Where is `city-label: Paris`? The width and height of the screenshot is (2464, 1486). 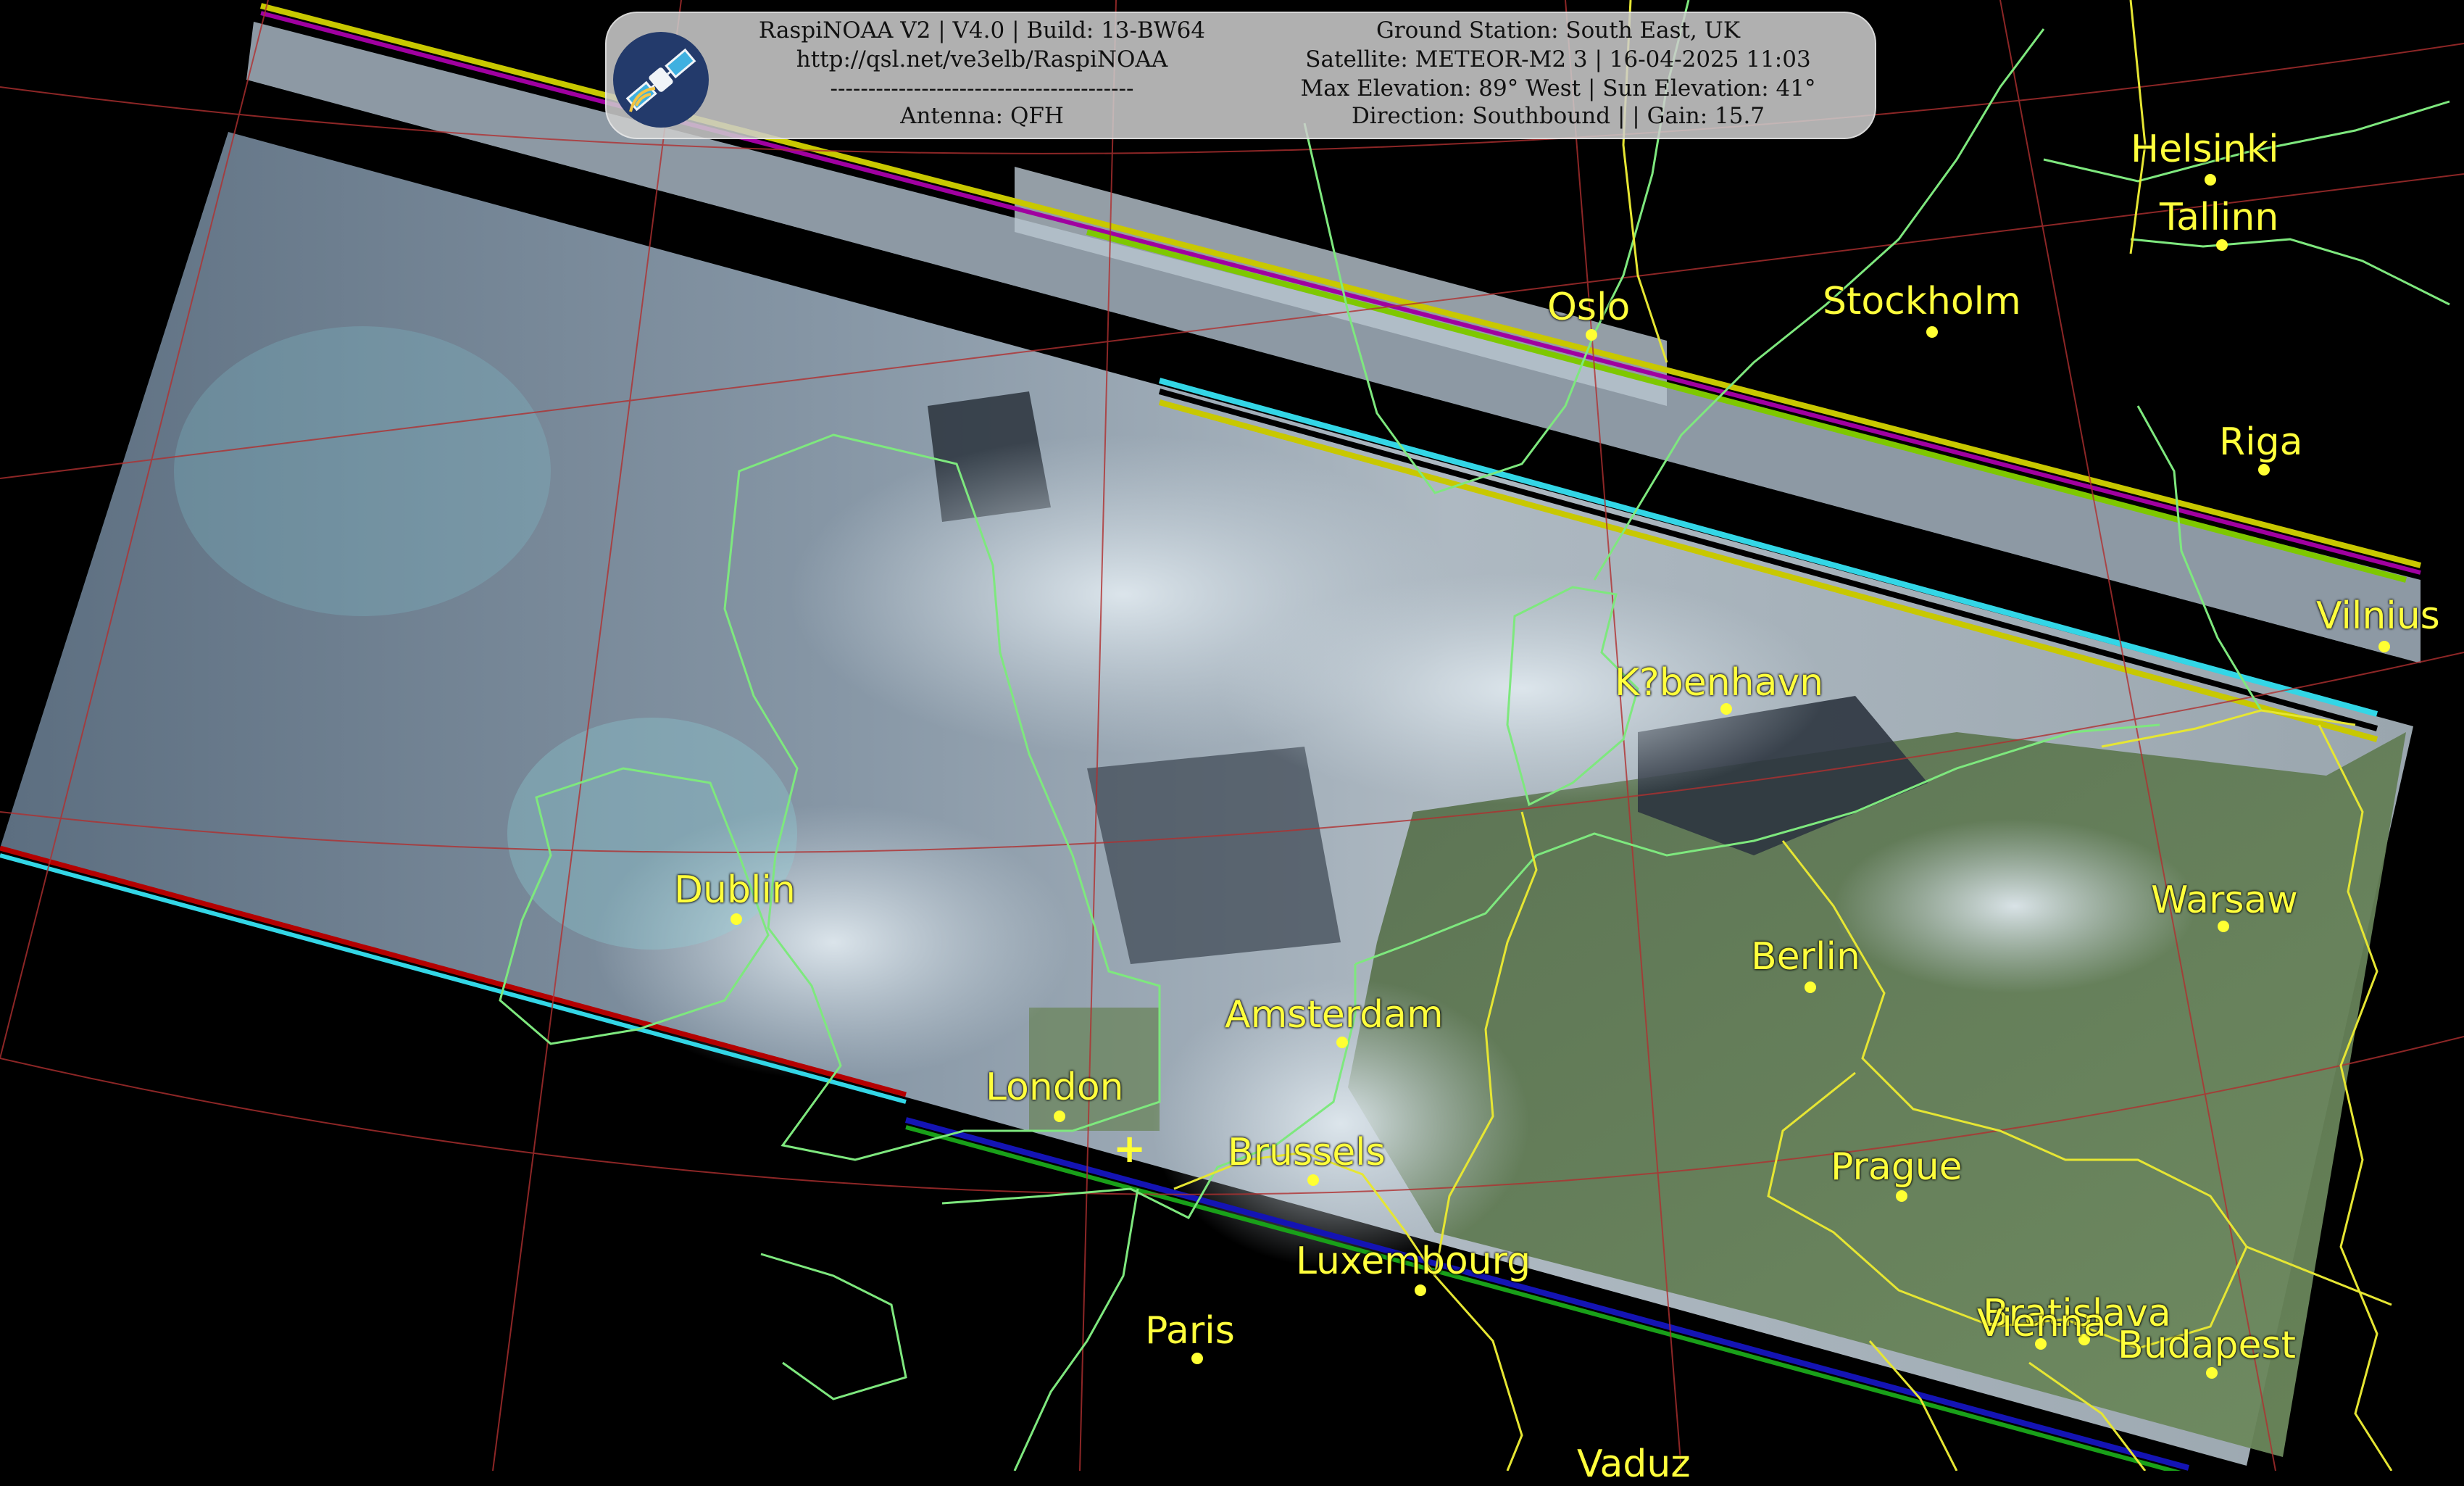 city-label: Paris is located at coordinates (1190, 1331).